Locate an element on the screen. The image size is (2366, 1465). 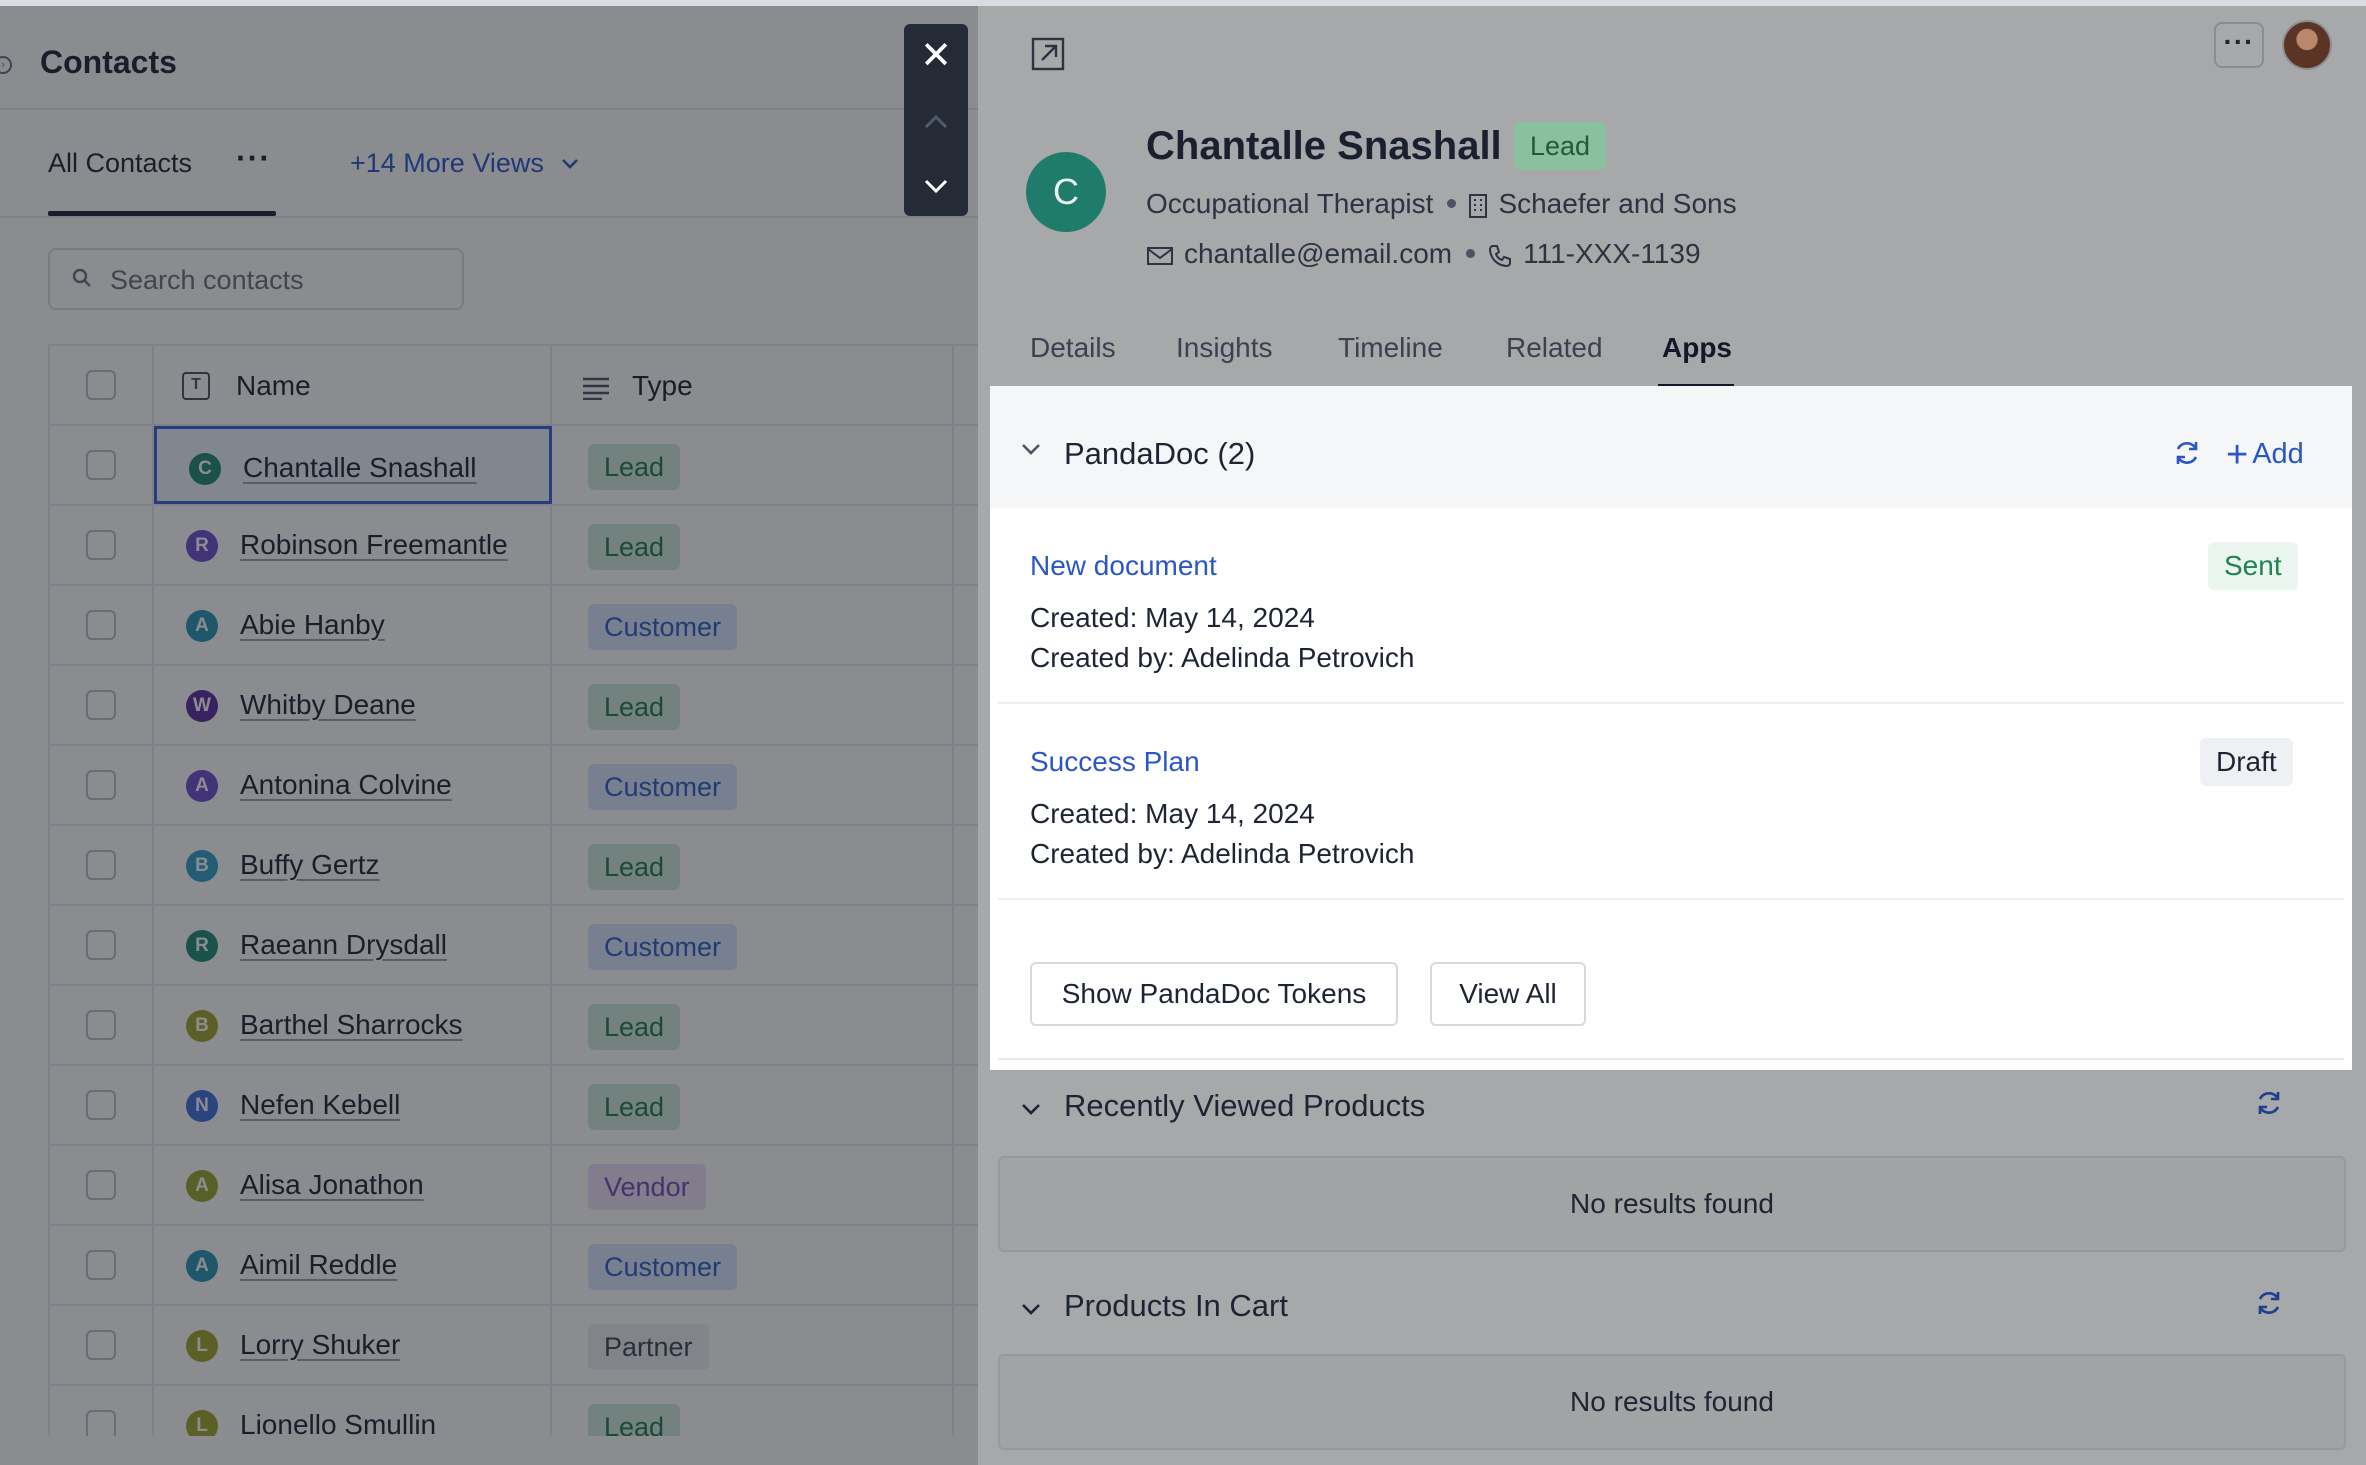
pandadoc-header: PandaDoc (2) + Add is located at coordinates (1671, 447).